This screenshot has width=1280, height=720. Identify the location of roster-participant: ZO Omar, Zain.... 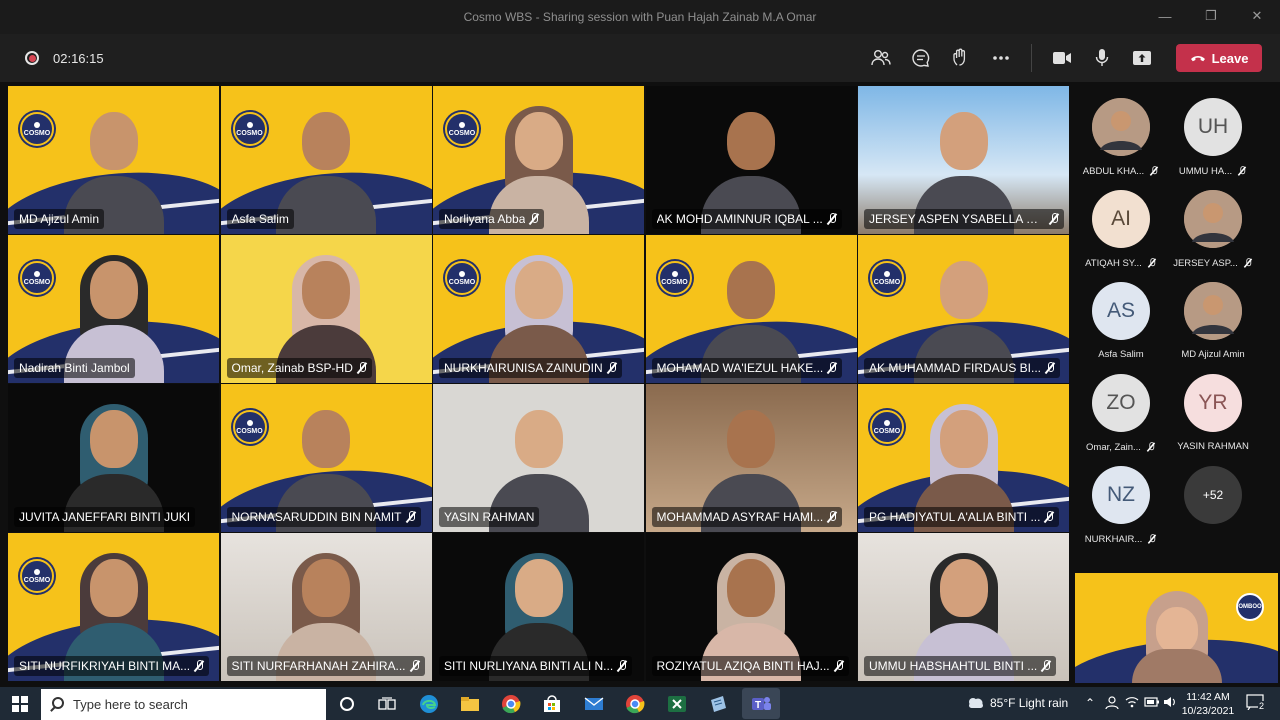
(1121, 418).